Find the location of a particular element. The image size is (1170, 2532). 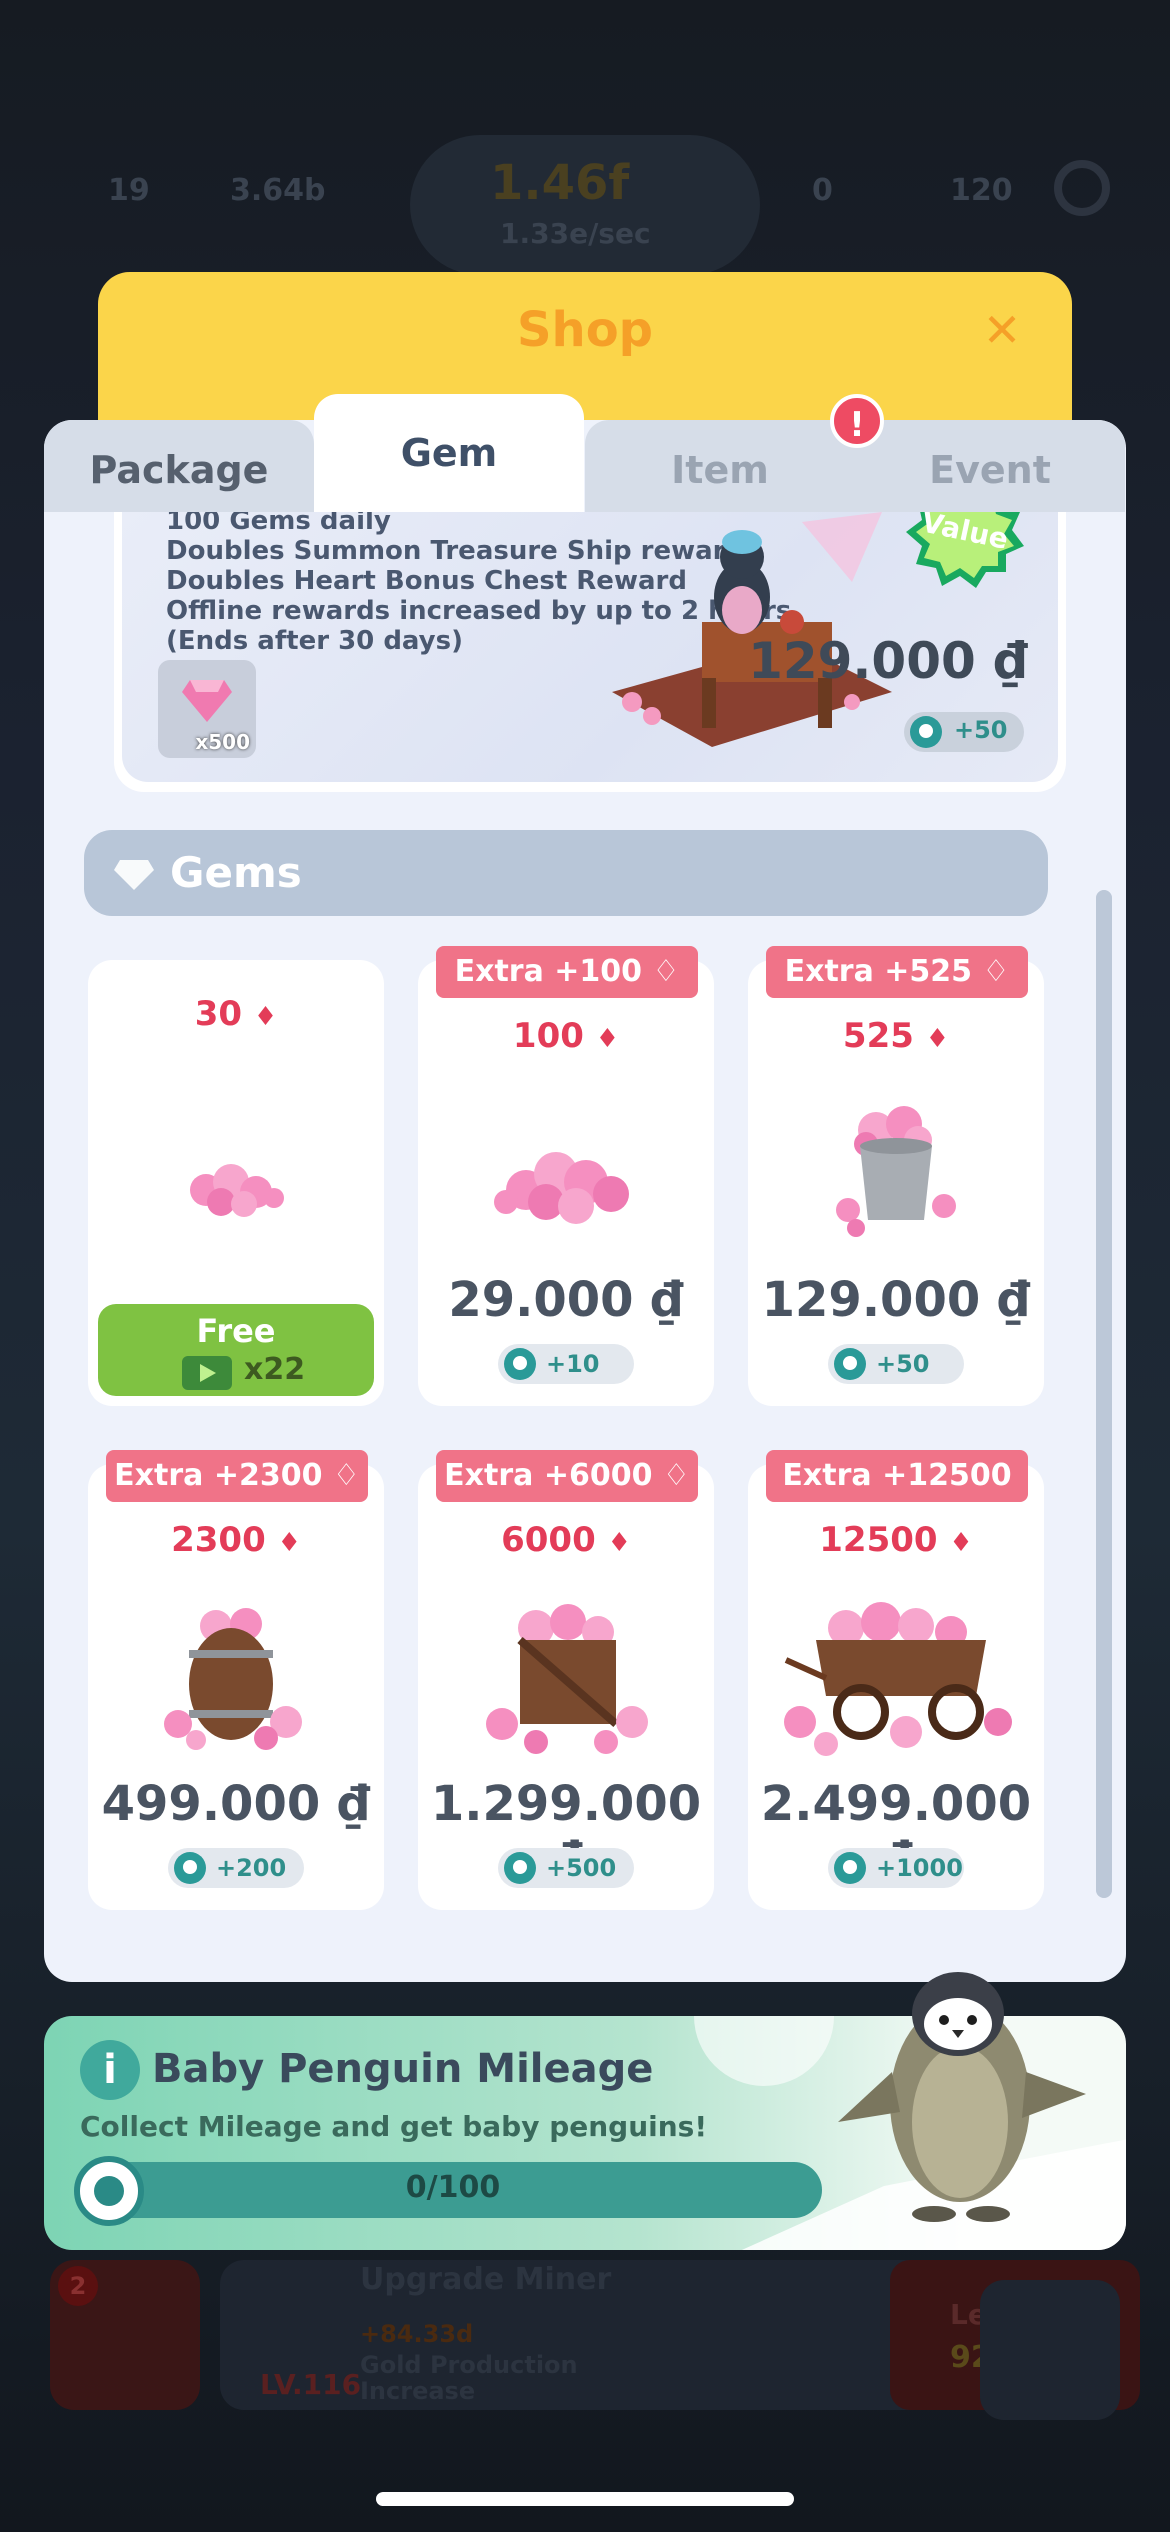

mileage-title: Baby Penguin Mileage is located at coordinates (403, 2069).